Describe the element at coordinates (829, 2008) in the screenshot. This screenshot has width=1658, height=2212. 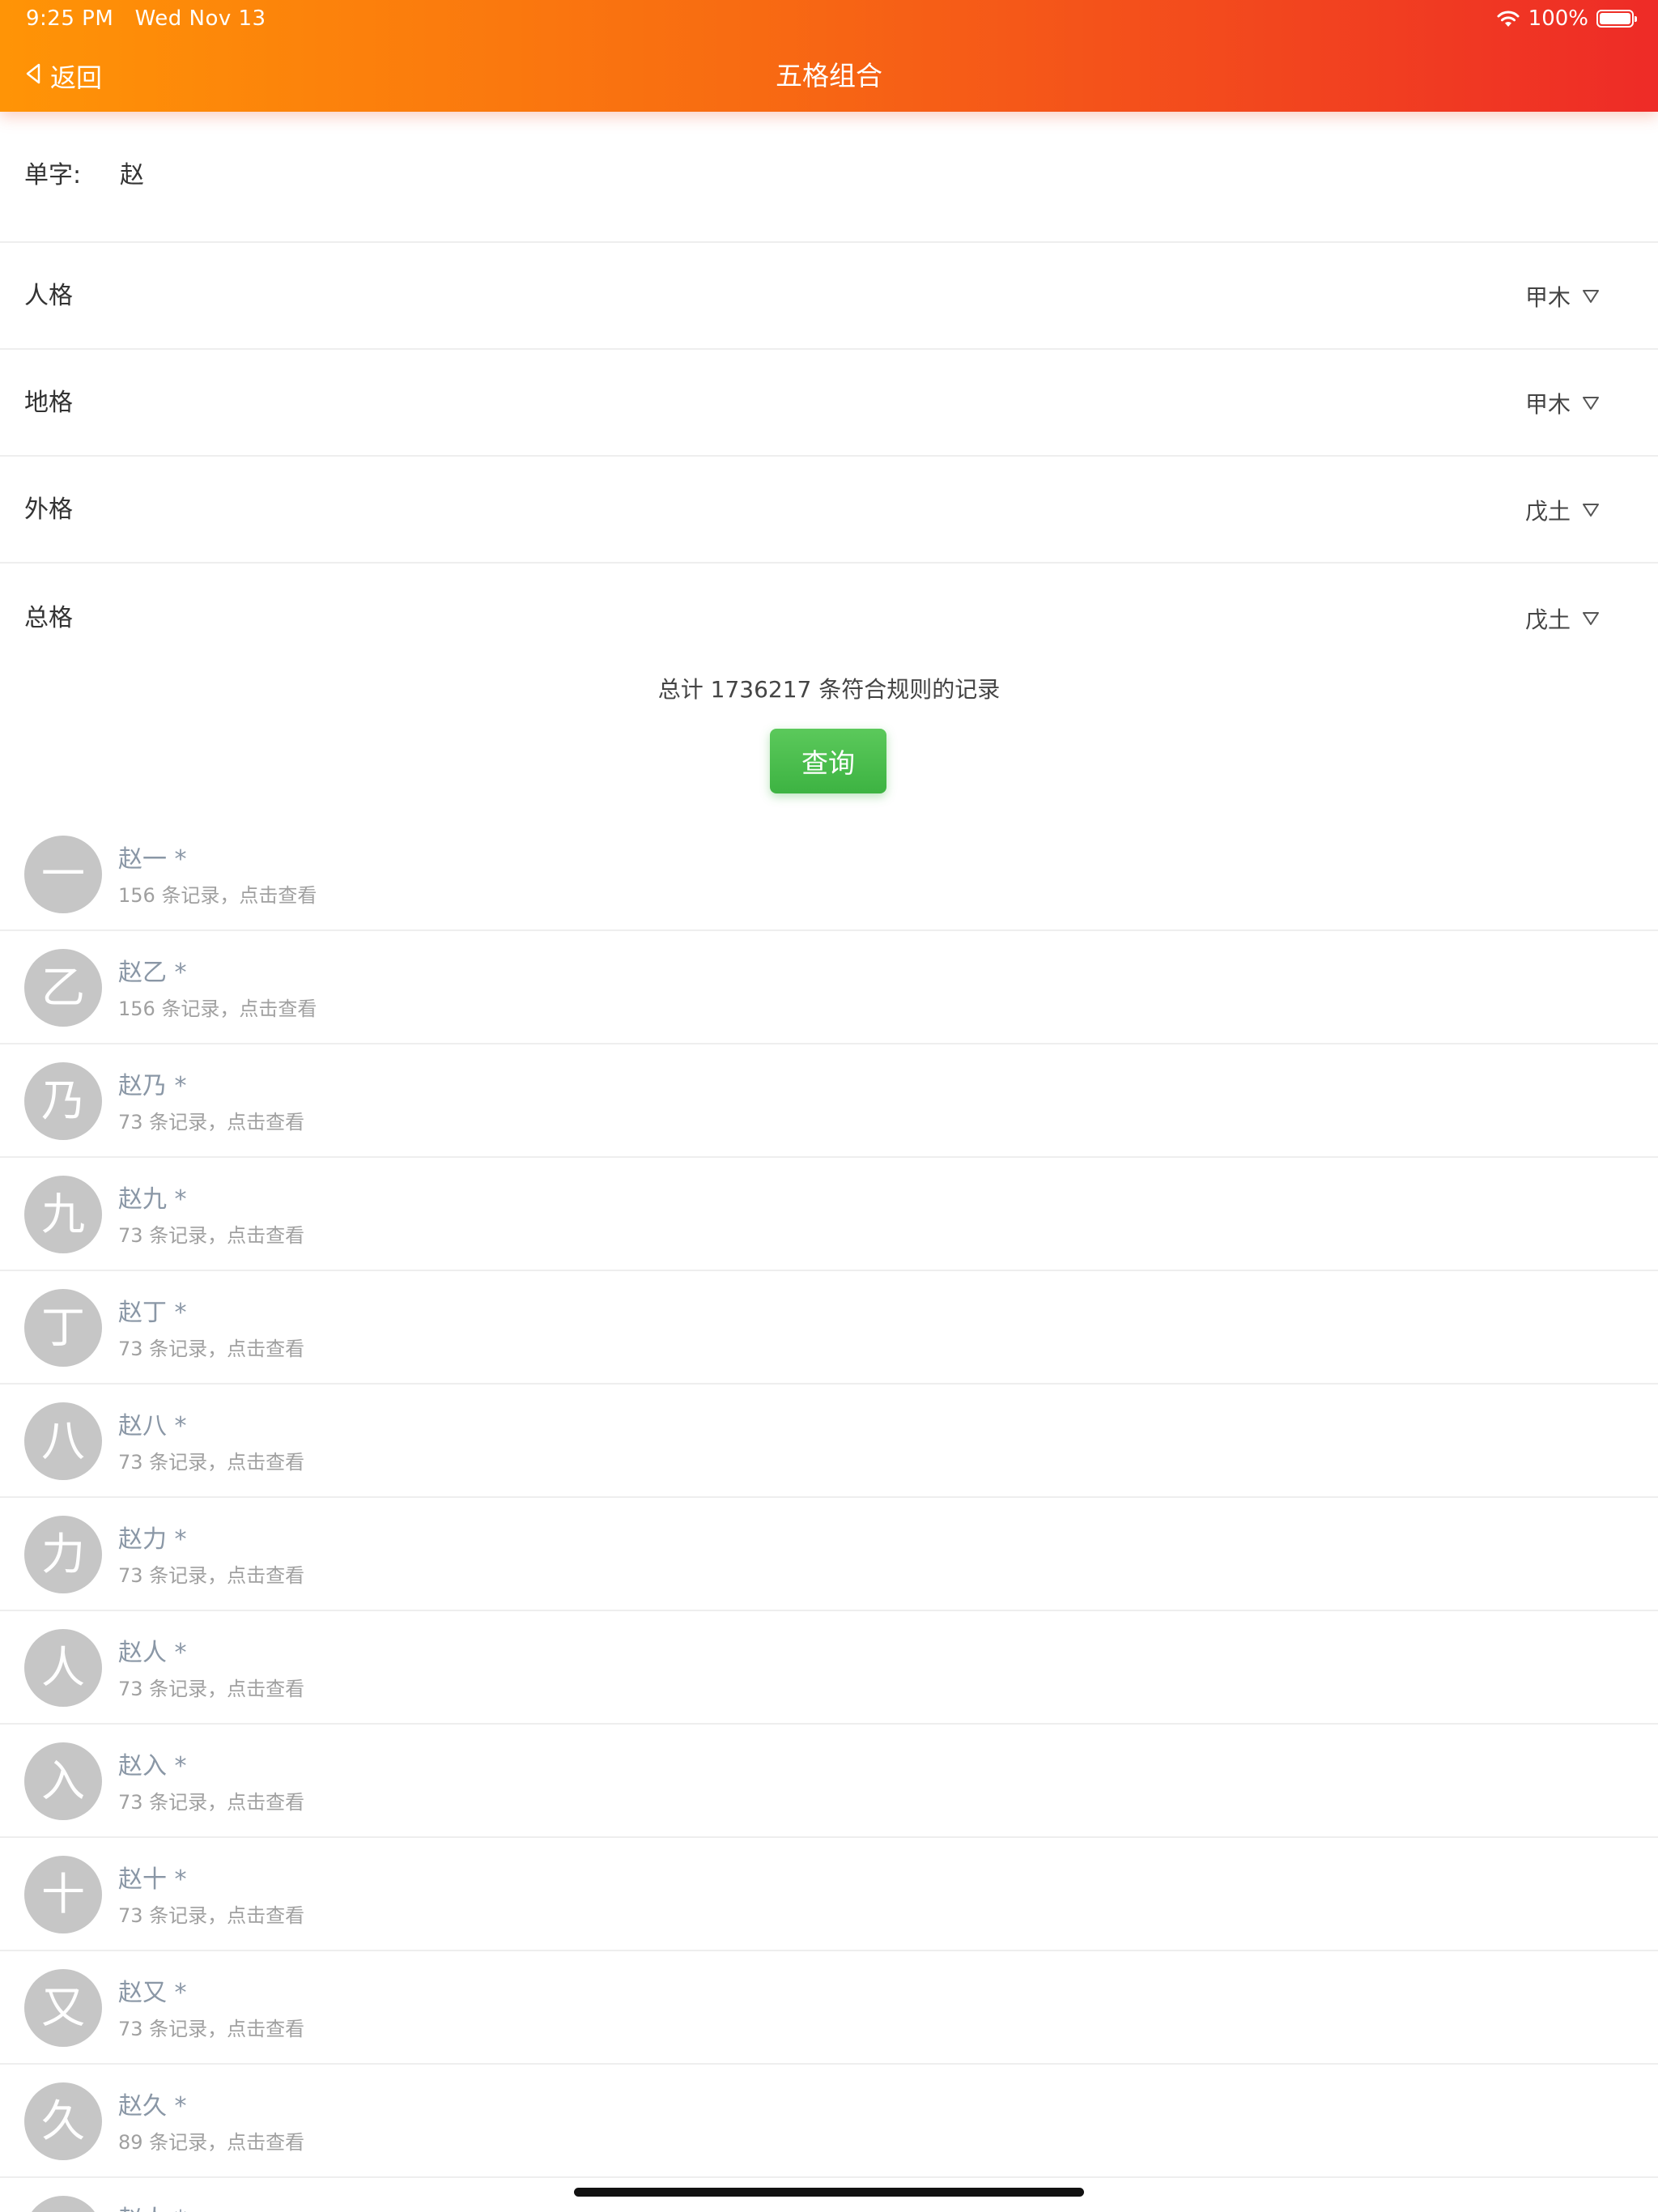
I see `list-item: 又赵又 * 73 条记录，点击查看` at that location.